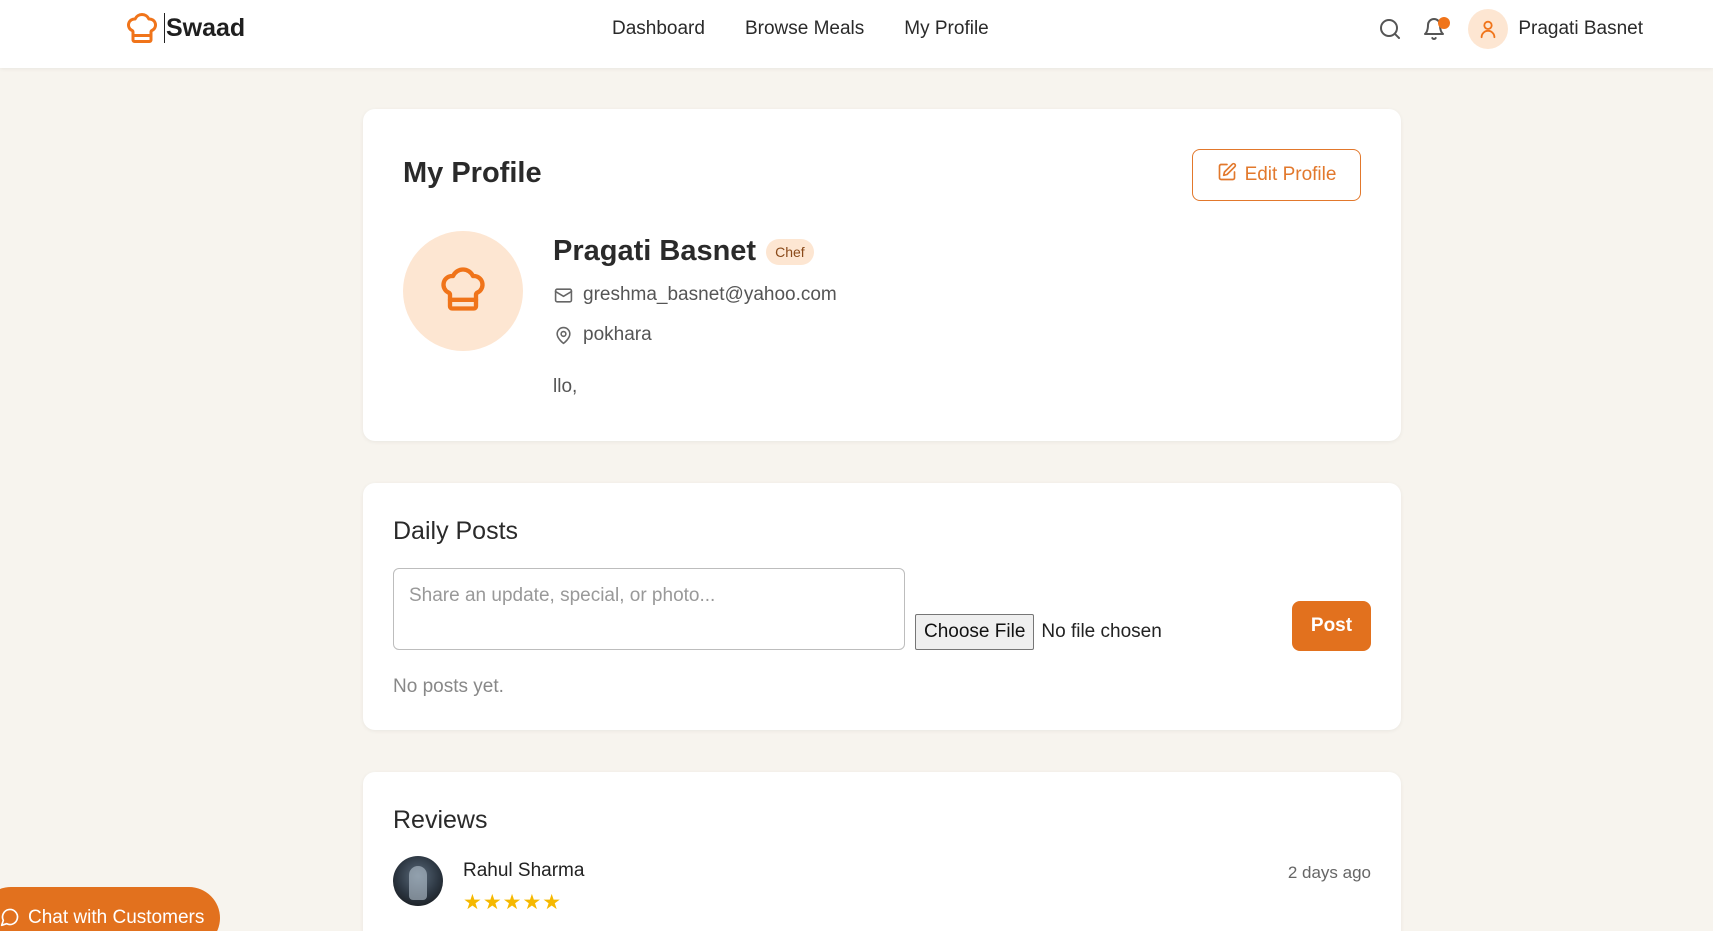 The height and width of the screenshot is (931, 1713). What do you see at coordinates (1290, 174) in the screenshot?
I see `edit-profile-label: Edit Profile` at bounding box center [1290, 174].